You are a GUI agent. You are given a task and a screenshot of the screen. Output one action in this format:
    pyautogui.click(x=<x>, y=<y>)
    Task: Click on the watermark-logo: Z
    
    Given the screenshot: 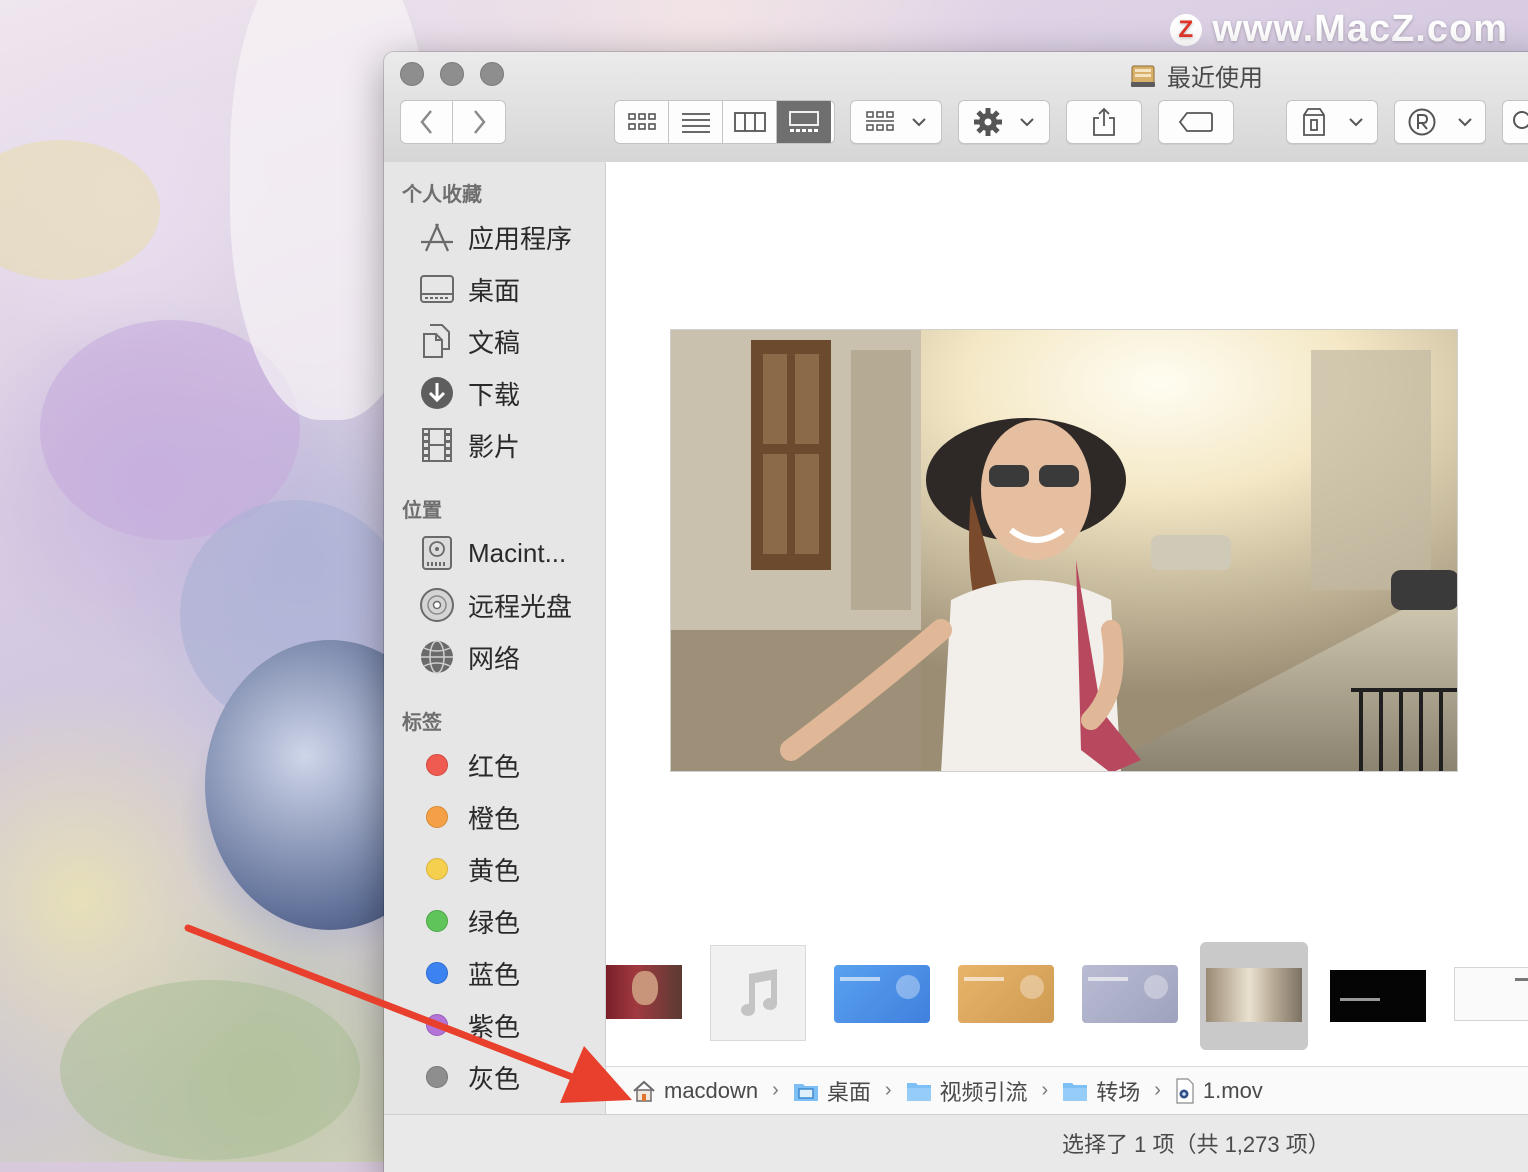 What is the action you would take?
    pyautogui.click(x=1186, y=29)
    